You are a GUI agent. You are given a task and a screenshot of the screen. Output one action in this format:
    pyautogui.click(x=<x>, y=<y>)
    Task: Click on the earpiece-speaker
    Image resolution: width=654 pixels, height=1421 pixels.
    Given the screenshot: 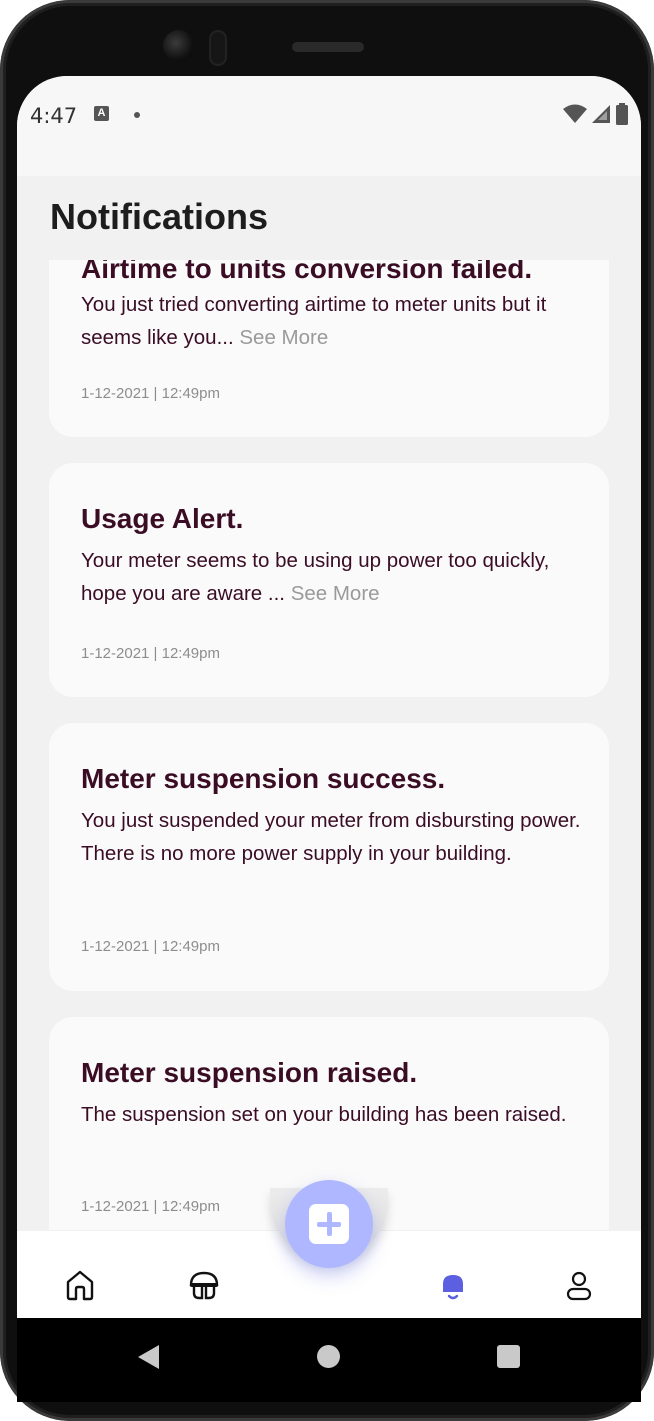 What is the action you would take?
    pyautogui.click(x=328, y=47)
    